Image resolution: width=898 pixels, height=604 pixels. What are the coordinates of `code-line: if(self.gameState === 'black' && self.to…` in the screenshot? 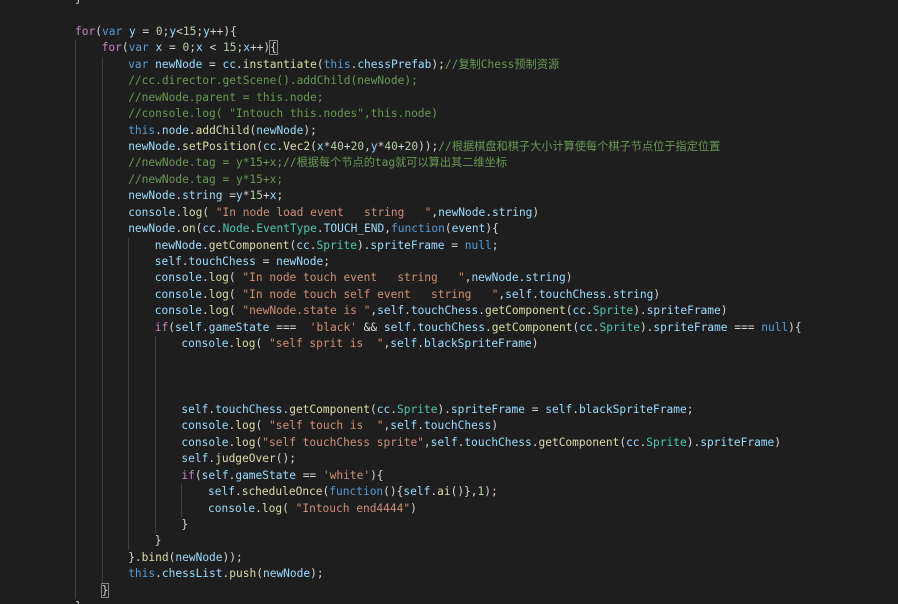 It's located at (486, 328).